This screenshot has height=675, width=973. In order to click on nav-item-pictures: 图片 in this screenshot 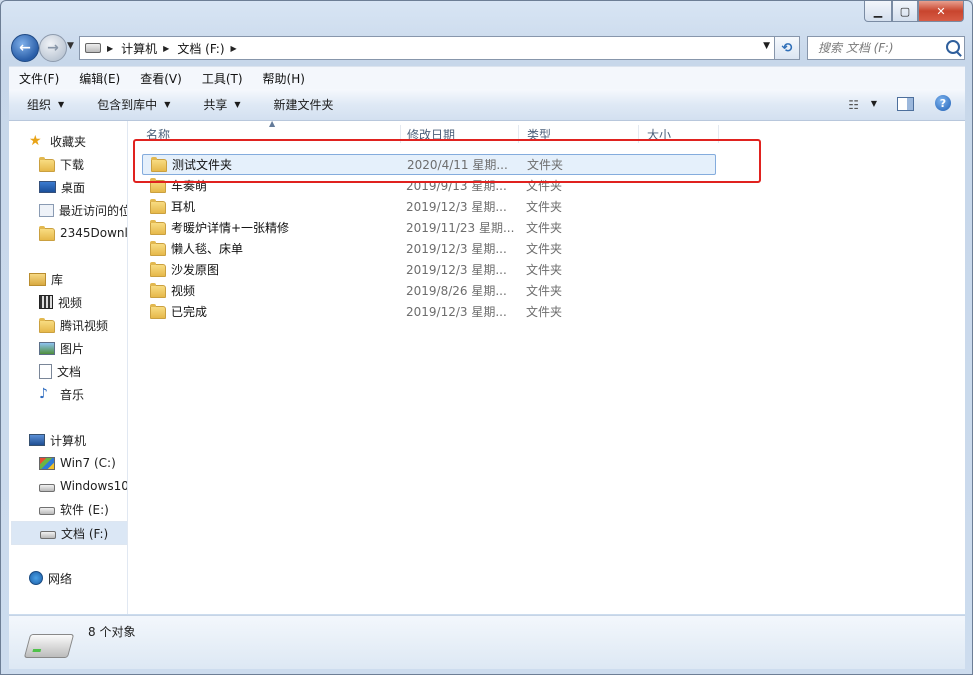, I will do `click(61, 348)`.